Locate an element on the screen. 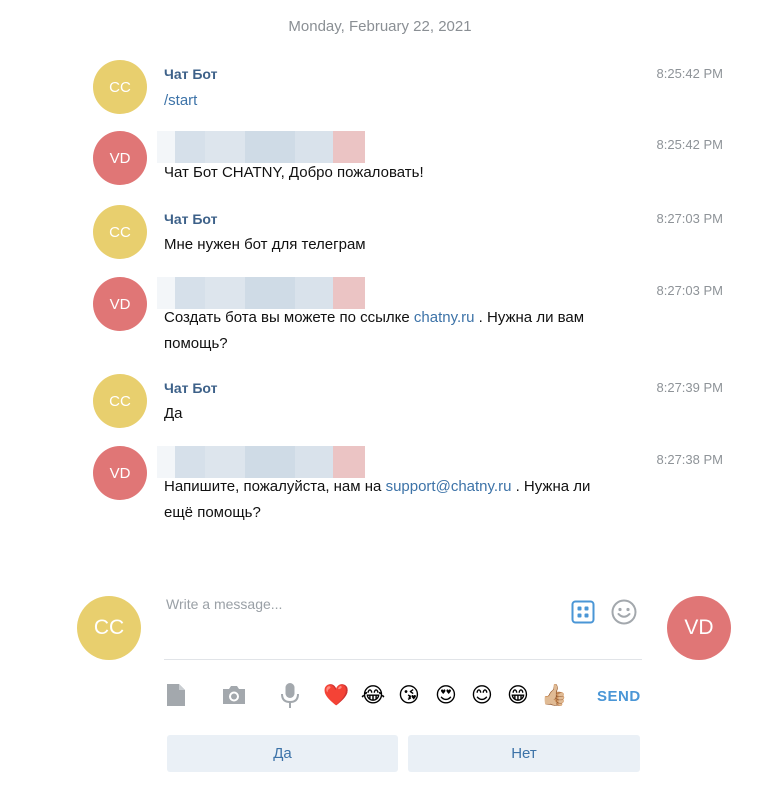 The width and height of the screenshot is (760, 790). microphone-icon is located at coordinates (290, 695).